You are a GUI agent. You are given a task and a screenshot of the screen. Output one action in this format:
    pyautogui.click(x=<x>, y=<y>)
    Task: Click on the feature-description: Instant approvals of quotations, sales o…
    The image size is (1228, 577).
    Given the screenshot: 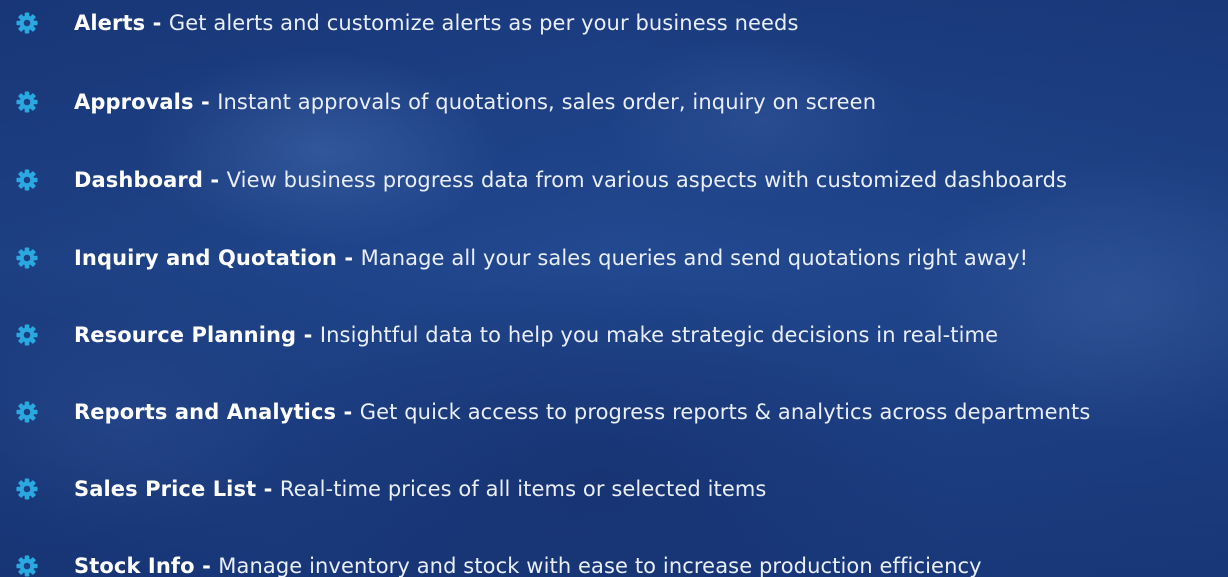 What is the action you would take?
    pyautogui.click(x=547, y=102)
    